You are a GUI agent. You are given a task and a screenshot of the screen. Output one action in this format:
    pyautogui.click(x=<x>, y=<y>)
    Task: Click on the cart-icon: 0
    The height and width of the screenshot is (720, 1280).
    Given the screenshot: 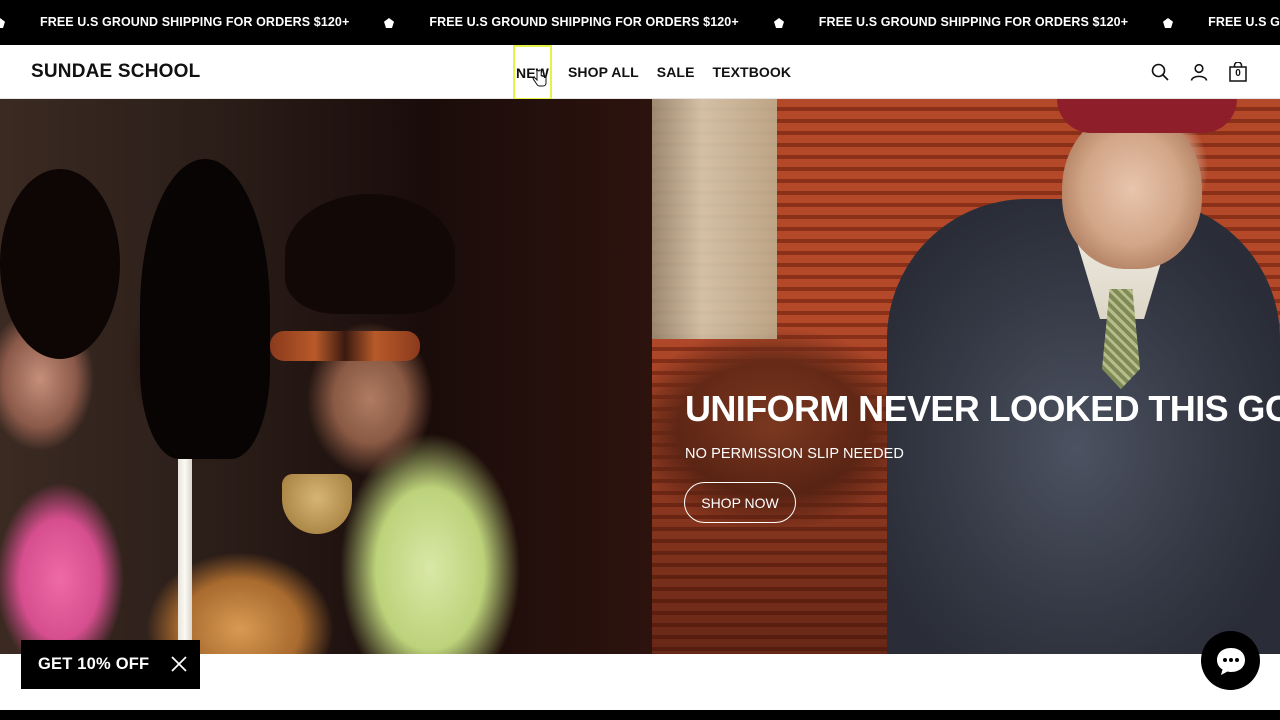 What is the action you would take?
    pyautogui.click(x=1238, y=72)
    